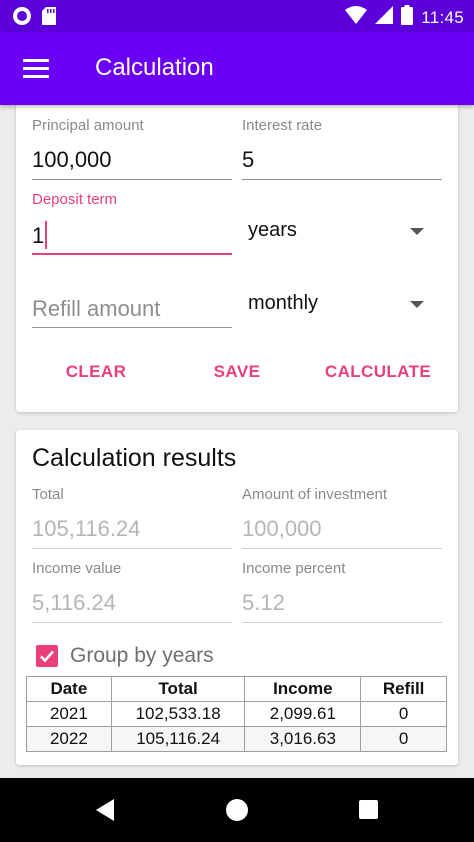  I want to click on clear-button: CLEAR, so click(96, 372).